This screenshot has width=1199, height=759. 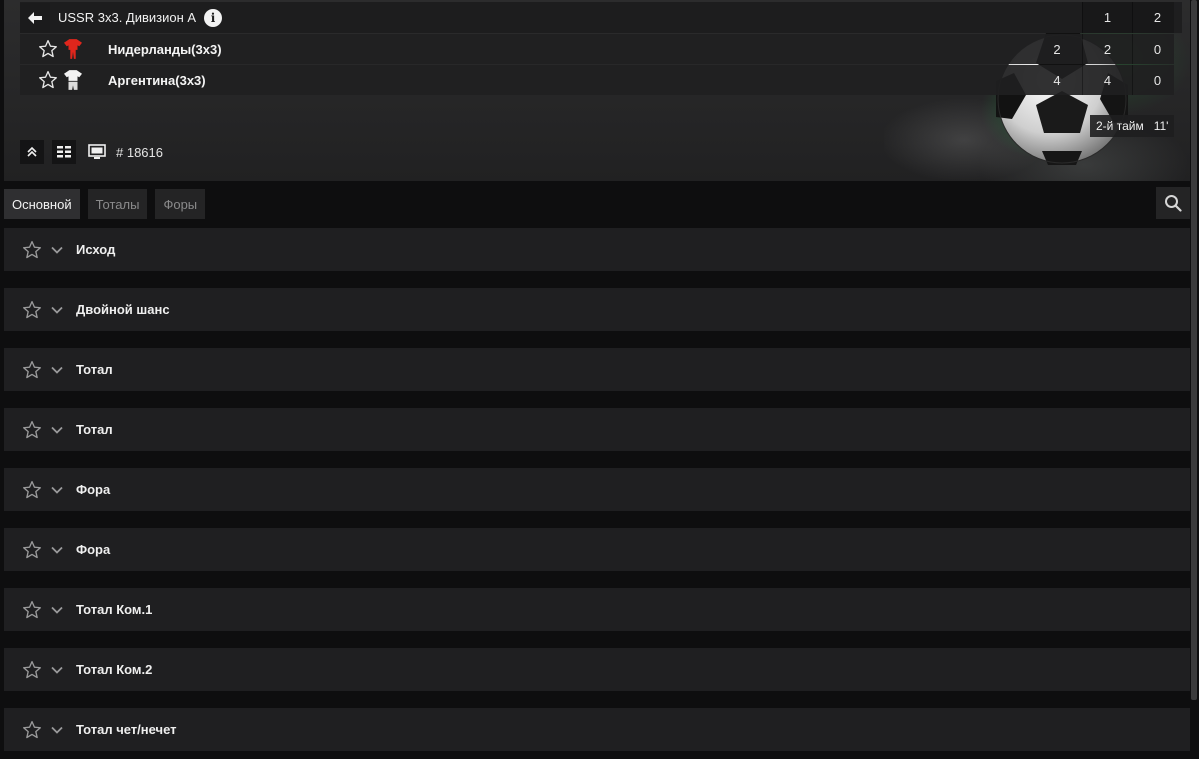 I want to click on league-row: USSR 3x3. Дивизион А i 1 2, so click(x=601, y=17).